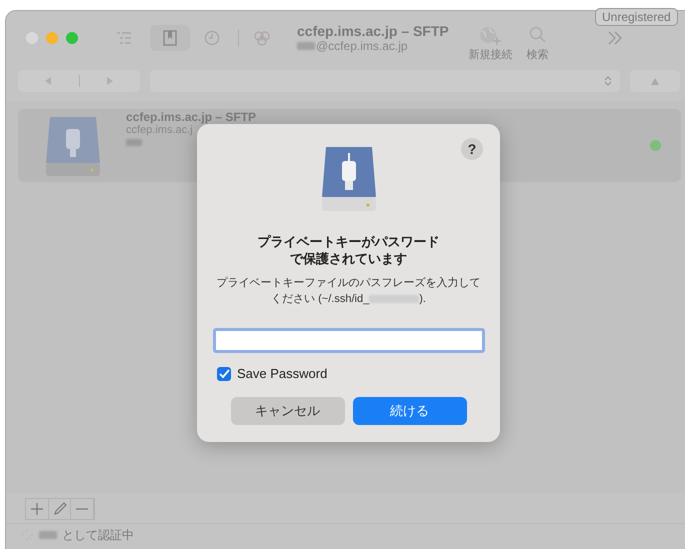 This screenshot has width=685, height=549. Describe the element at coordinates (98, 535) in the screenshot. I see `status-text: として認証中` at that location.